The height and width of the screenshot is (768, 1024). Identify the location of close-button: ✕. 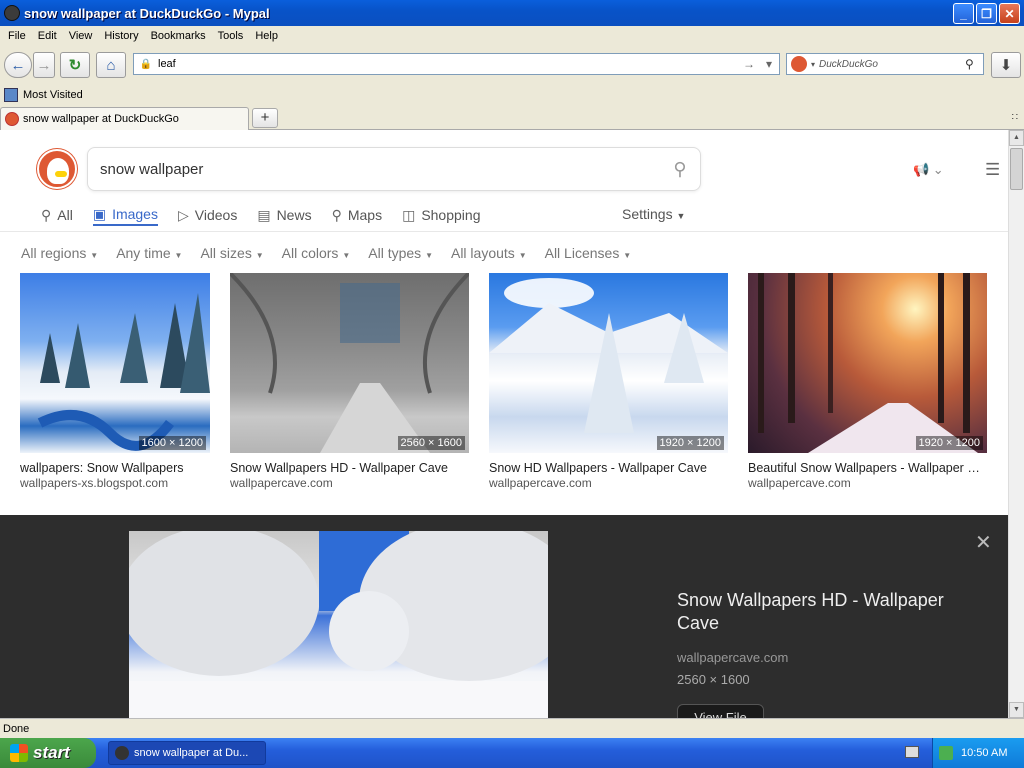
(1009, 13).